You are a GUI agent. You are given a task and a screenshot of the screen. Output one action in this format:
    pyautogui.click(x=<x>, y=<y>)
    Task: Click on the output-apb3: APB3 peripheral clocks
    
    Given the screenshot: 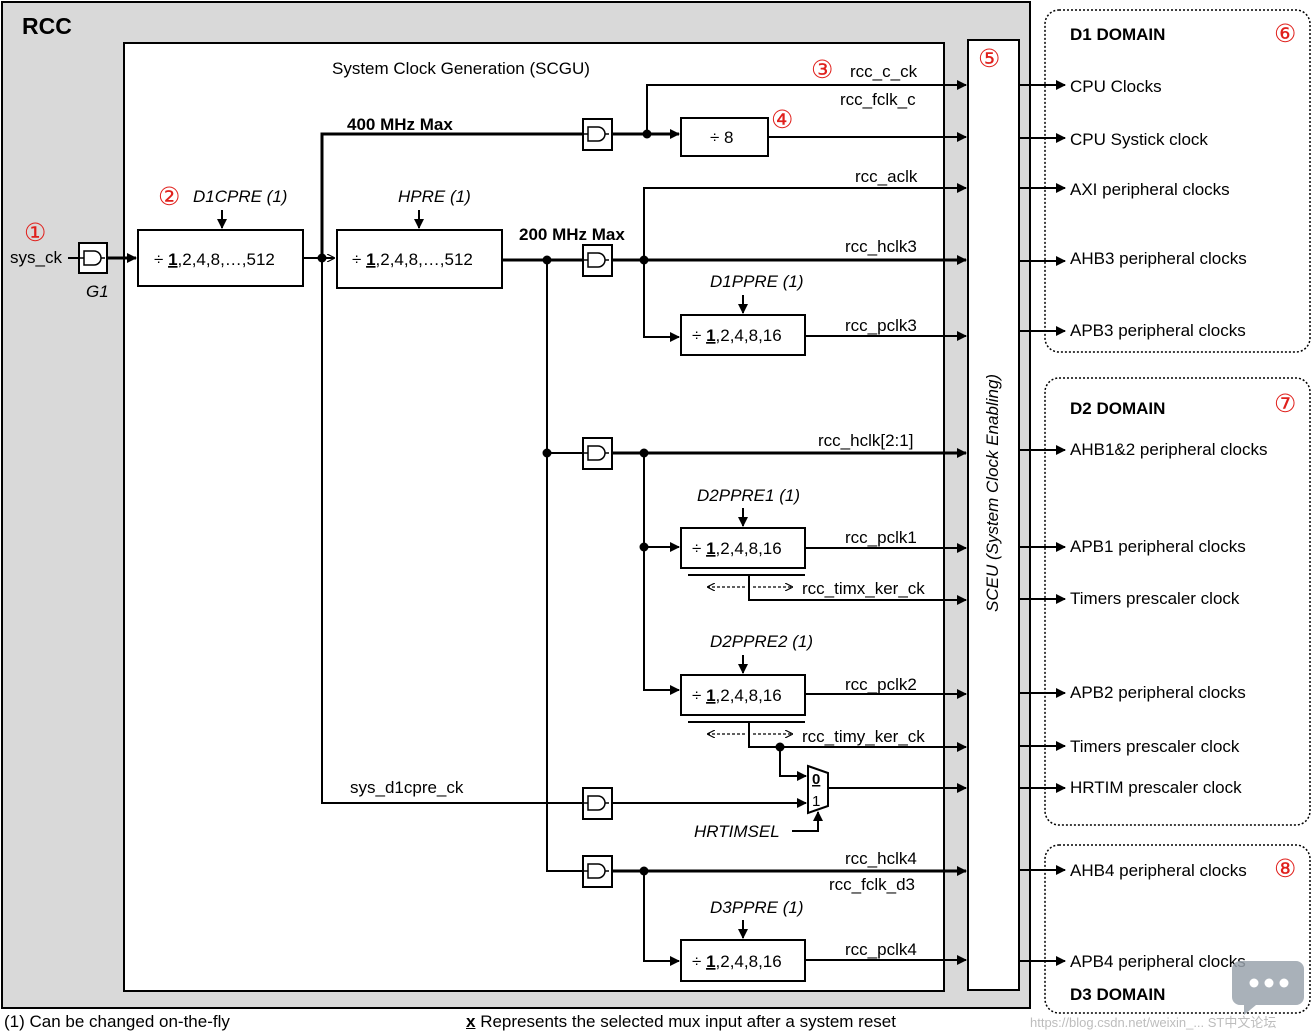 What is the action you would take?
    pyautogui.click(x=1158, y=330)
    